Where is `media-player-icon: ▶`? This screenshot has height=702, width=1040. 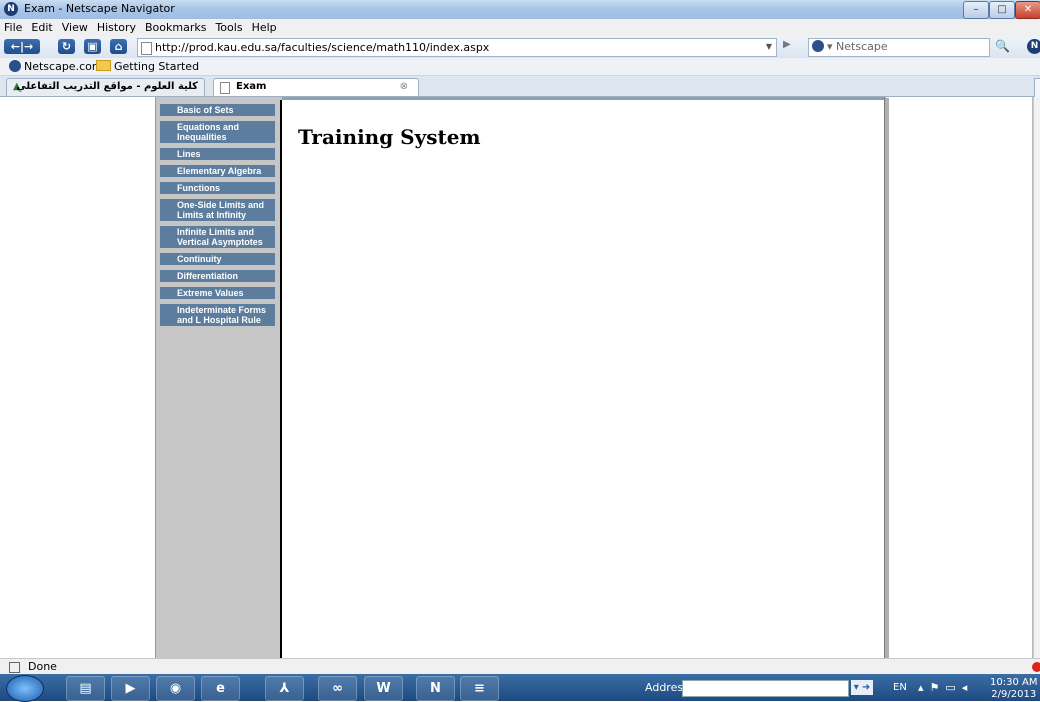 media-player-icon: ▶ is located at coordinates (130, 688).